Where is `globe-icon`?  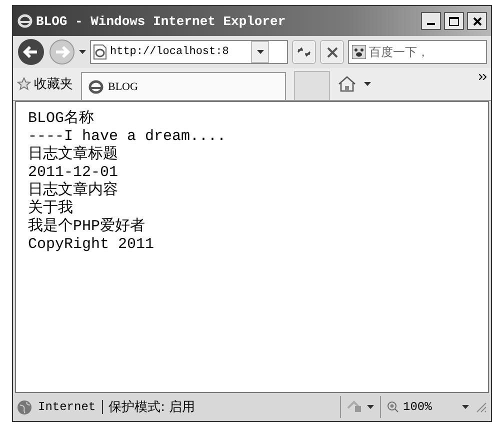
globe-icon is located at coordinates (24, 407).